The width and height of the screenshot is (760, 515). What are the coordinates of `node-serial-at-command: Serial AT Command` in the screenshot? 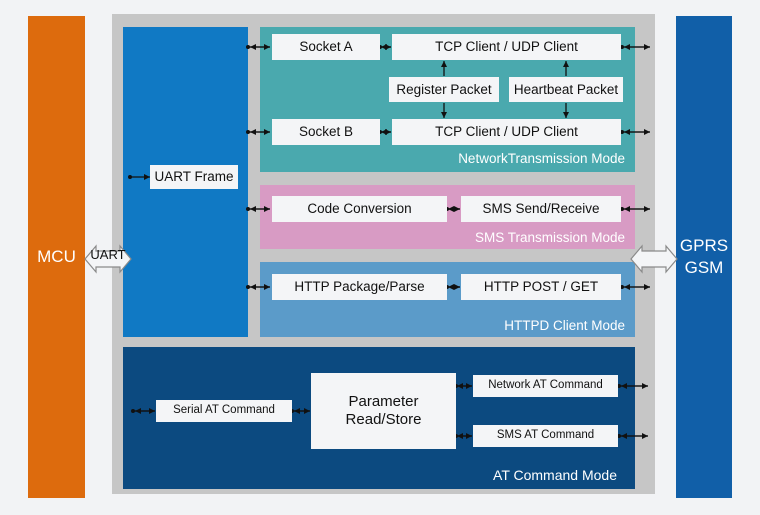 It's located at (224, 411).